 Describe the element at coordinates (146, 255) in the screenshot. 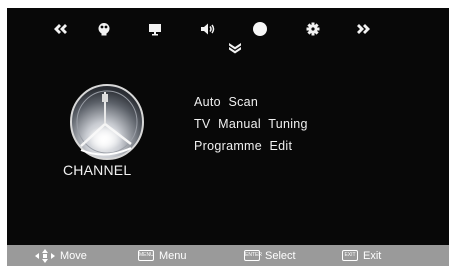

I see `menu-key-icon: MENU` at that location.